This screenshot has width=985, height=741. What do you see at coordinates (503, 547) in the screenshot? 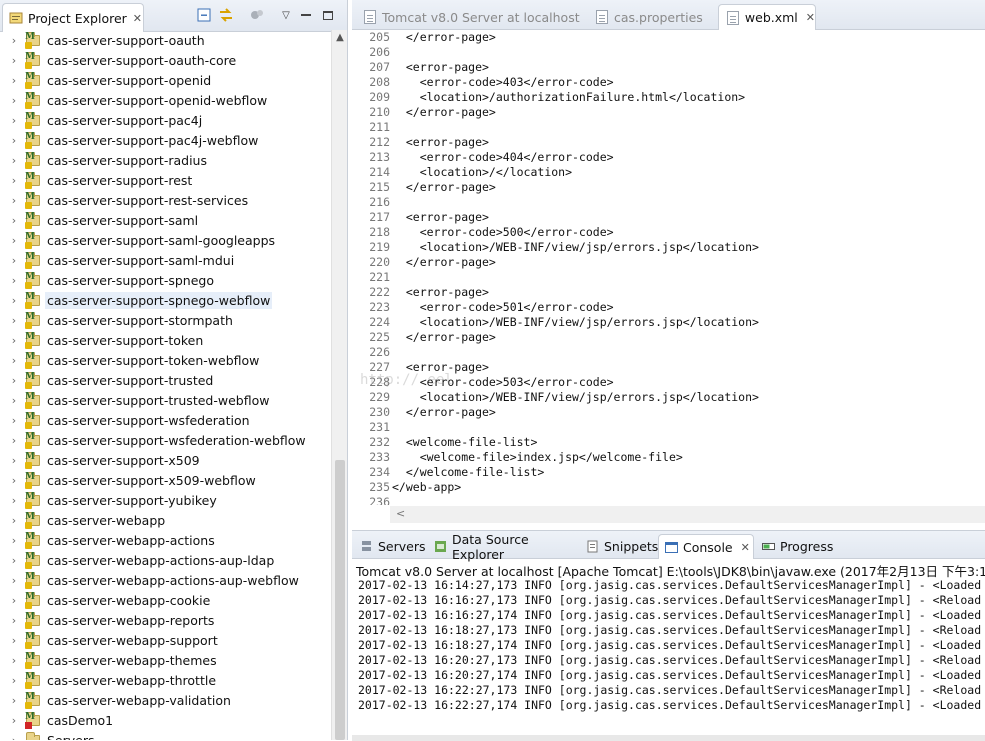
I see `tab-data-source-explorer: Data Source Explorer` at bounding box center [503, 547].